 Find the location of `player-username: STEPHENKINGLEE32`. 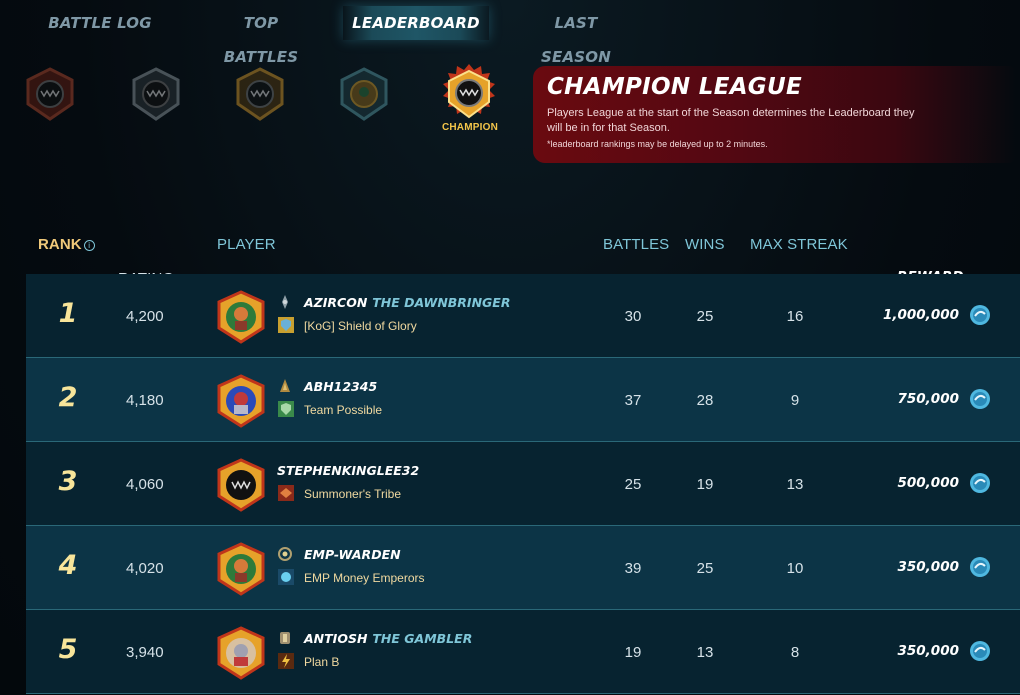

player-username: STEPHENKINGLEE32 is located at coordinates (348, 470).